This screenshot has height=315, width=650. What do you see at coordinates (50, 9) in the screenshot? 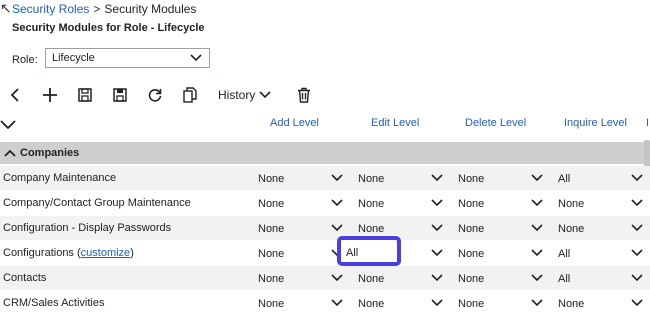
I see `breadcrumb-security-roles: Security Roles` at bounding box center [50, 9].